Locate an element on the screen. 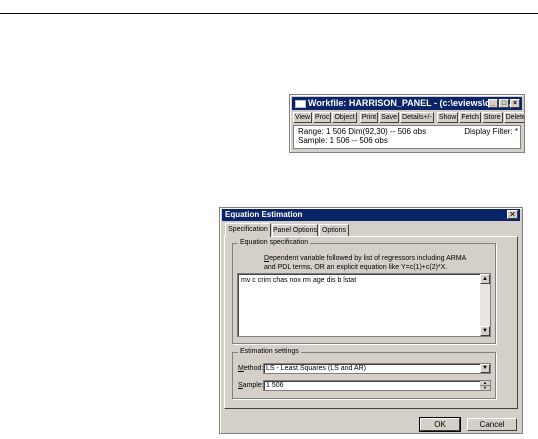  range-line: Range: 1 506 Dim(92,30) -- 506 obs is located at coordinates (362, 131).